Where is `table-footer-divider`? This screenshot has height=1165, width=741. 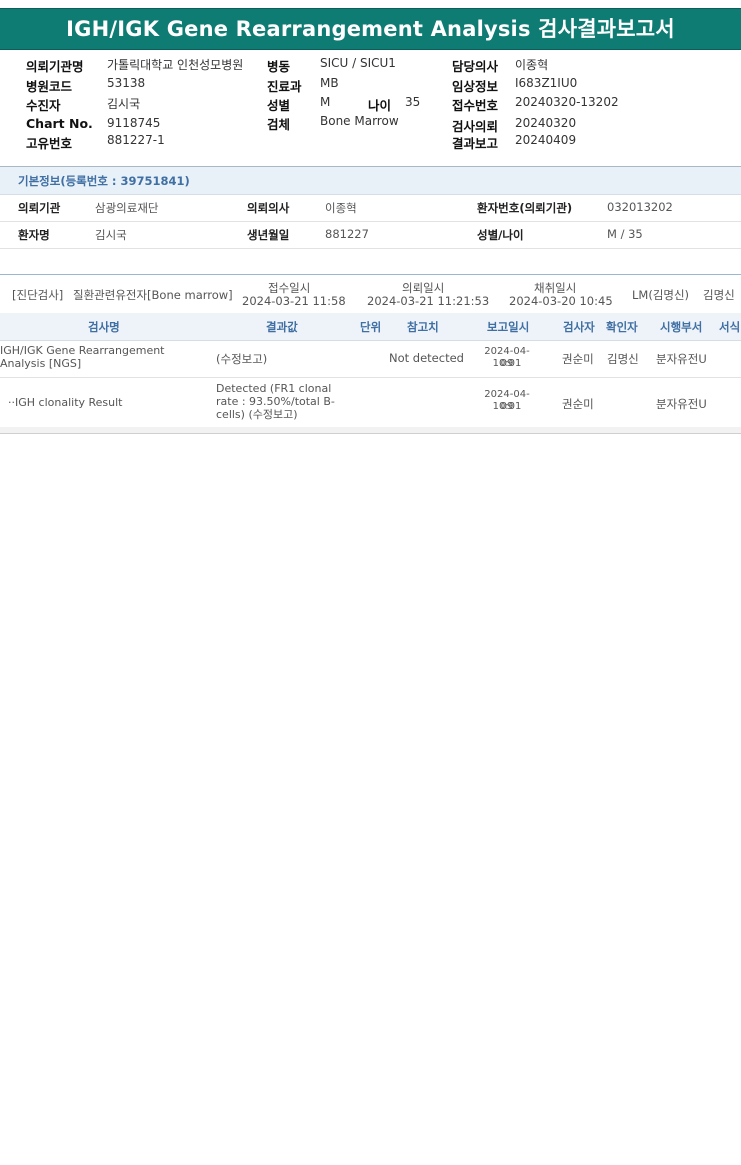 table-footer-divider is located at coordinates (370, 430).